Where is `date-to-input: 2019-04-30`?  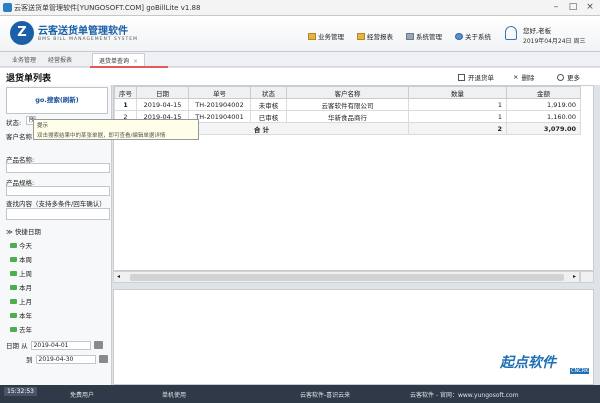 date-to-input: 2019-04-30 is located at coordinates (65, 359).